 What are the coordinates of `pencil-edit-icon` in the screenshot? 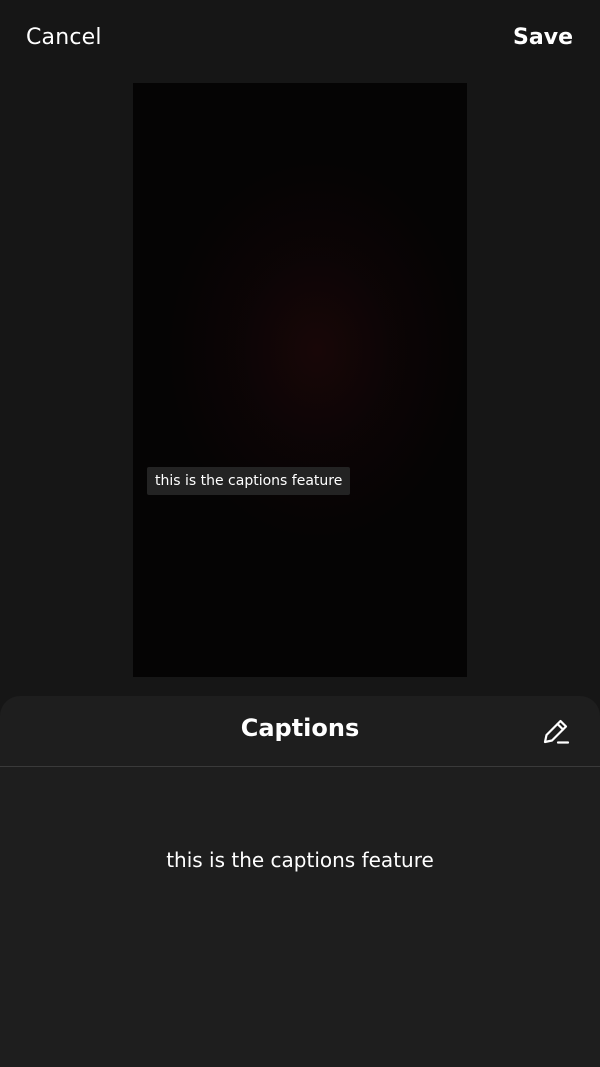 It's located at (556, 731).